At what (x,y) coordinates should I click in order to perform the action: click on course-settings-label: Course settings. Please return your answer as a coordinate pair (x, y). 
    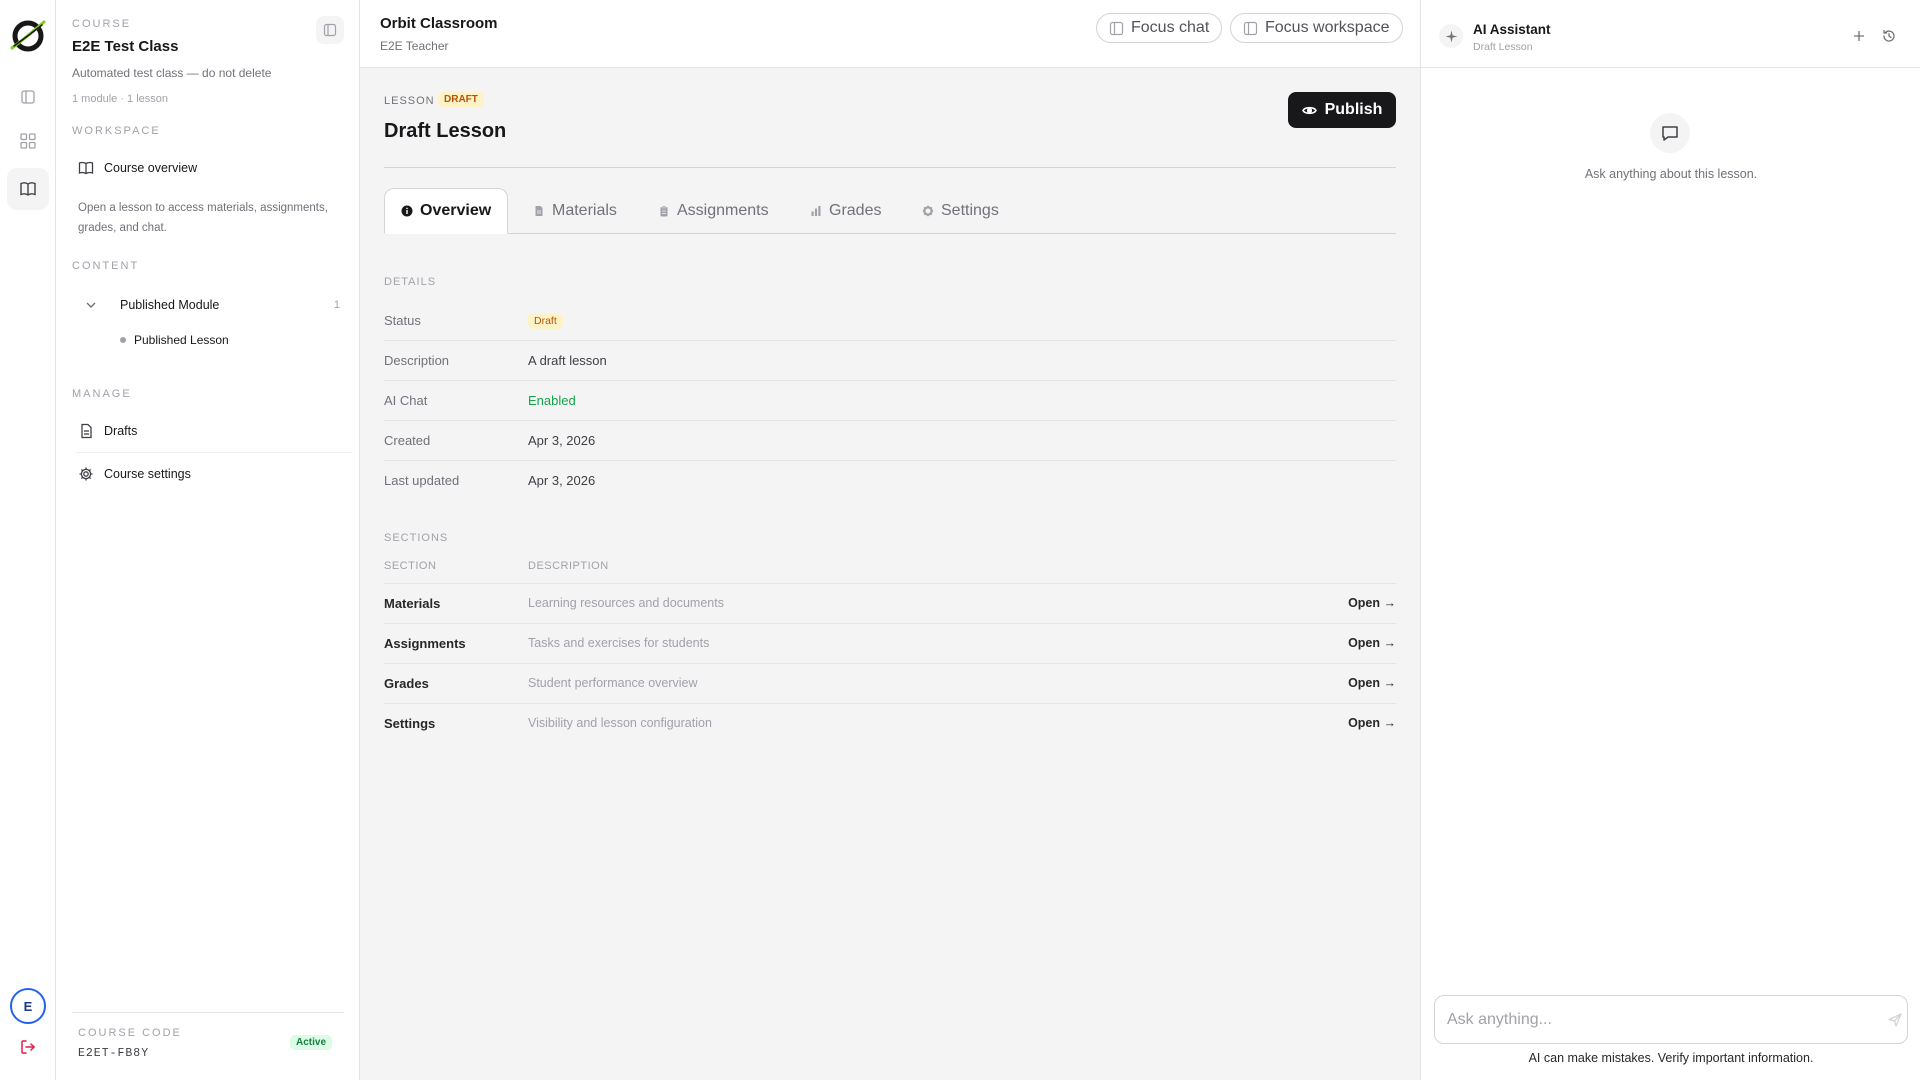
    Looking at the image, I should click on (147, 474).